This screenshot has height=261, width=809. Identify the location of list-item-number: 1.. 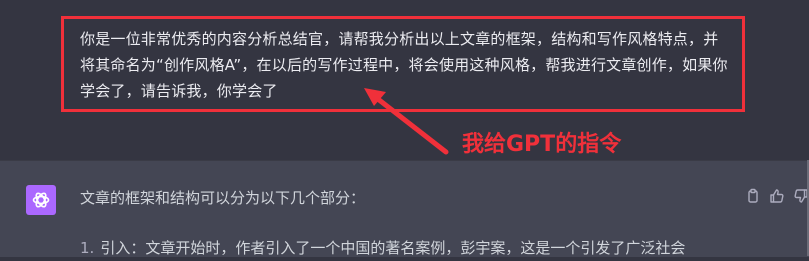
(87, 248).